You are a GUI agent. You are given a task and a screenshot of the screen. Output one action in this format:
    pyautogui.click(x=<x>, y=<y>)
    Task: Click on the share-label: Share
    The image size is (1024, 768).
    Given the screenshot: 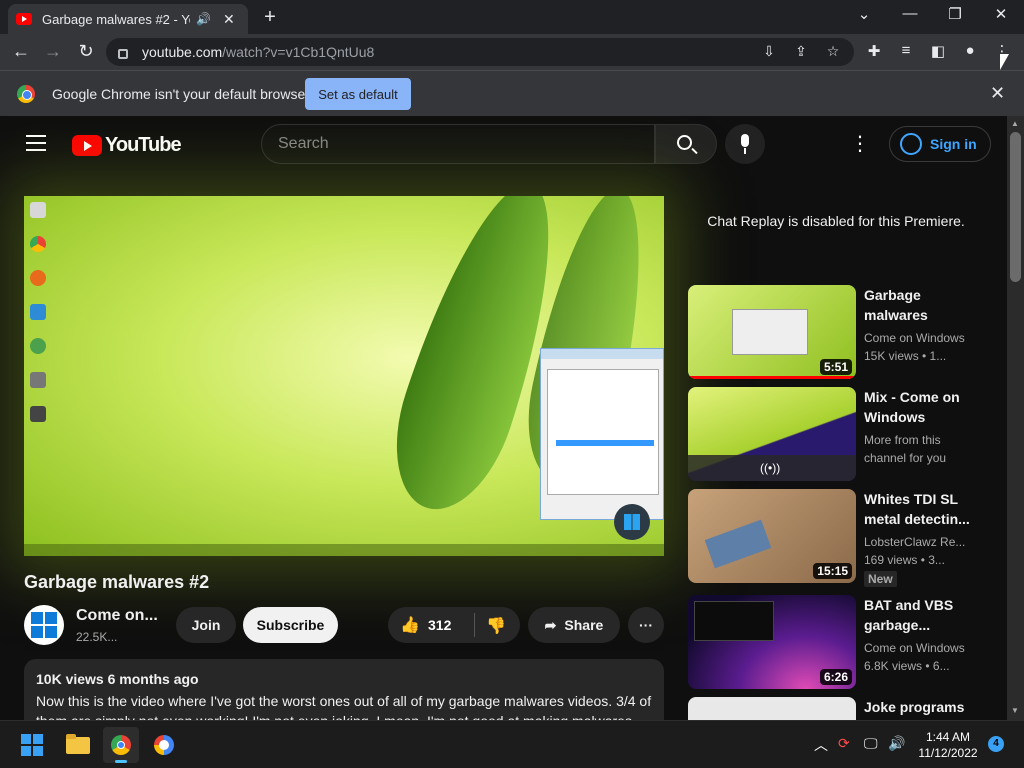 What is the action you would take?
    pyautogui.click(x=584, y=625)
    